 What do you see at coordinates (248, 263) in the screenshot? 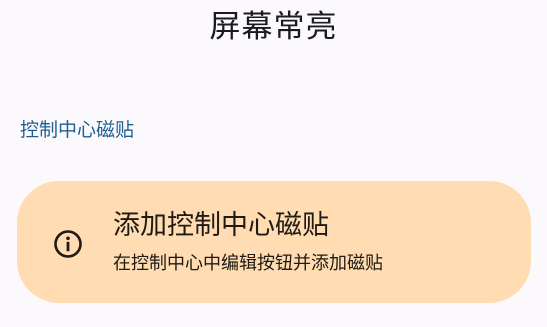
I see `card-subtitle: 在控制中心中编辑按钮并添加磁贴` at bounding box center [248, 263].